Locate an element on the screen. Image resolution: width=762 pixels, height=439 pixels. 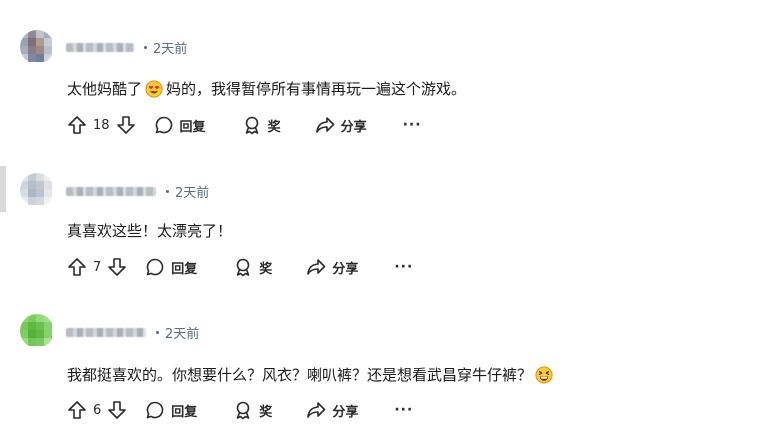
comment-text-part: 真喜欢这些！太漂亮了！ is located at coordinates (150, 231).